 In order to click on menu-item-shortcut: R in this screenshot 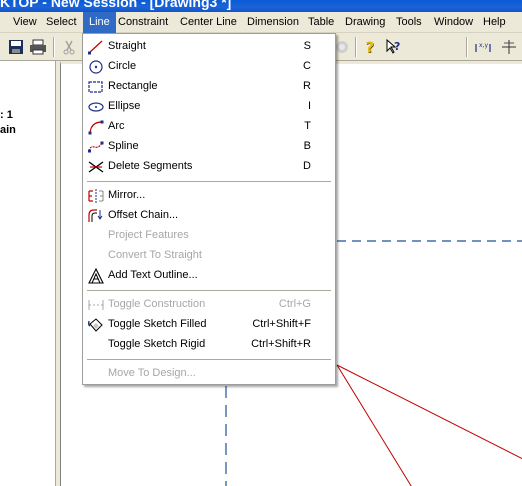, I will do `click(307, 86)`.